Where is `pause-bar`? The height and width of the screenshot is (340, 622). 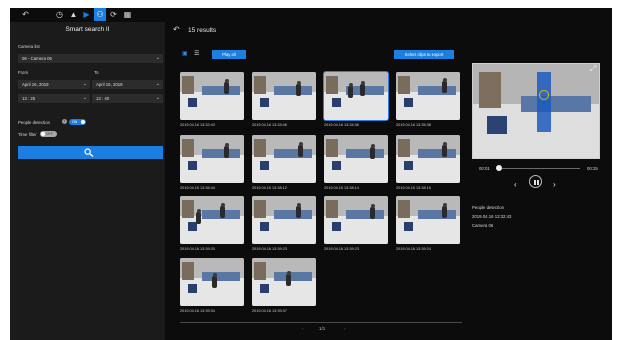
pause-bar is located at coordinates (537, 182).